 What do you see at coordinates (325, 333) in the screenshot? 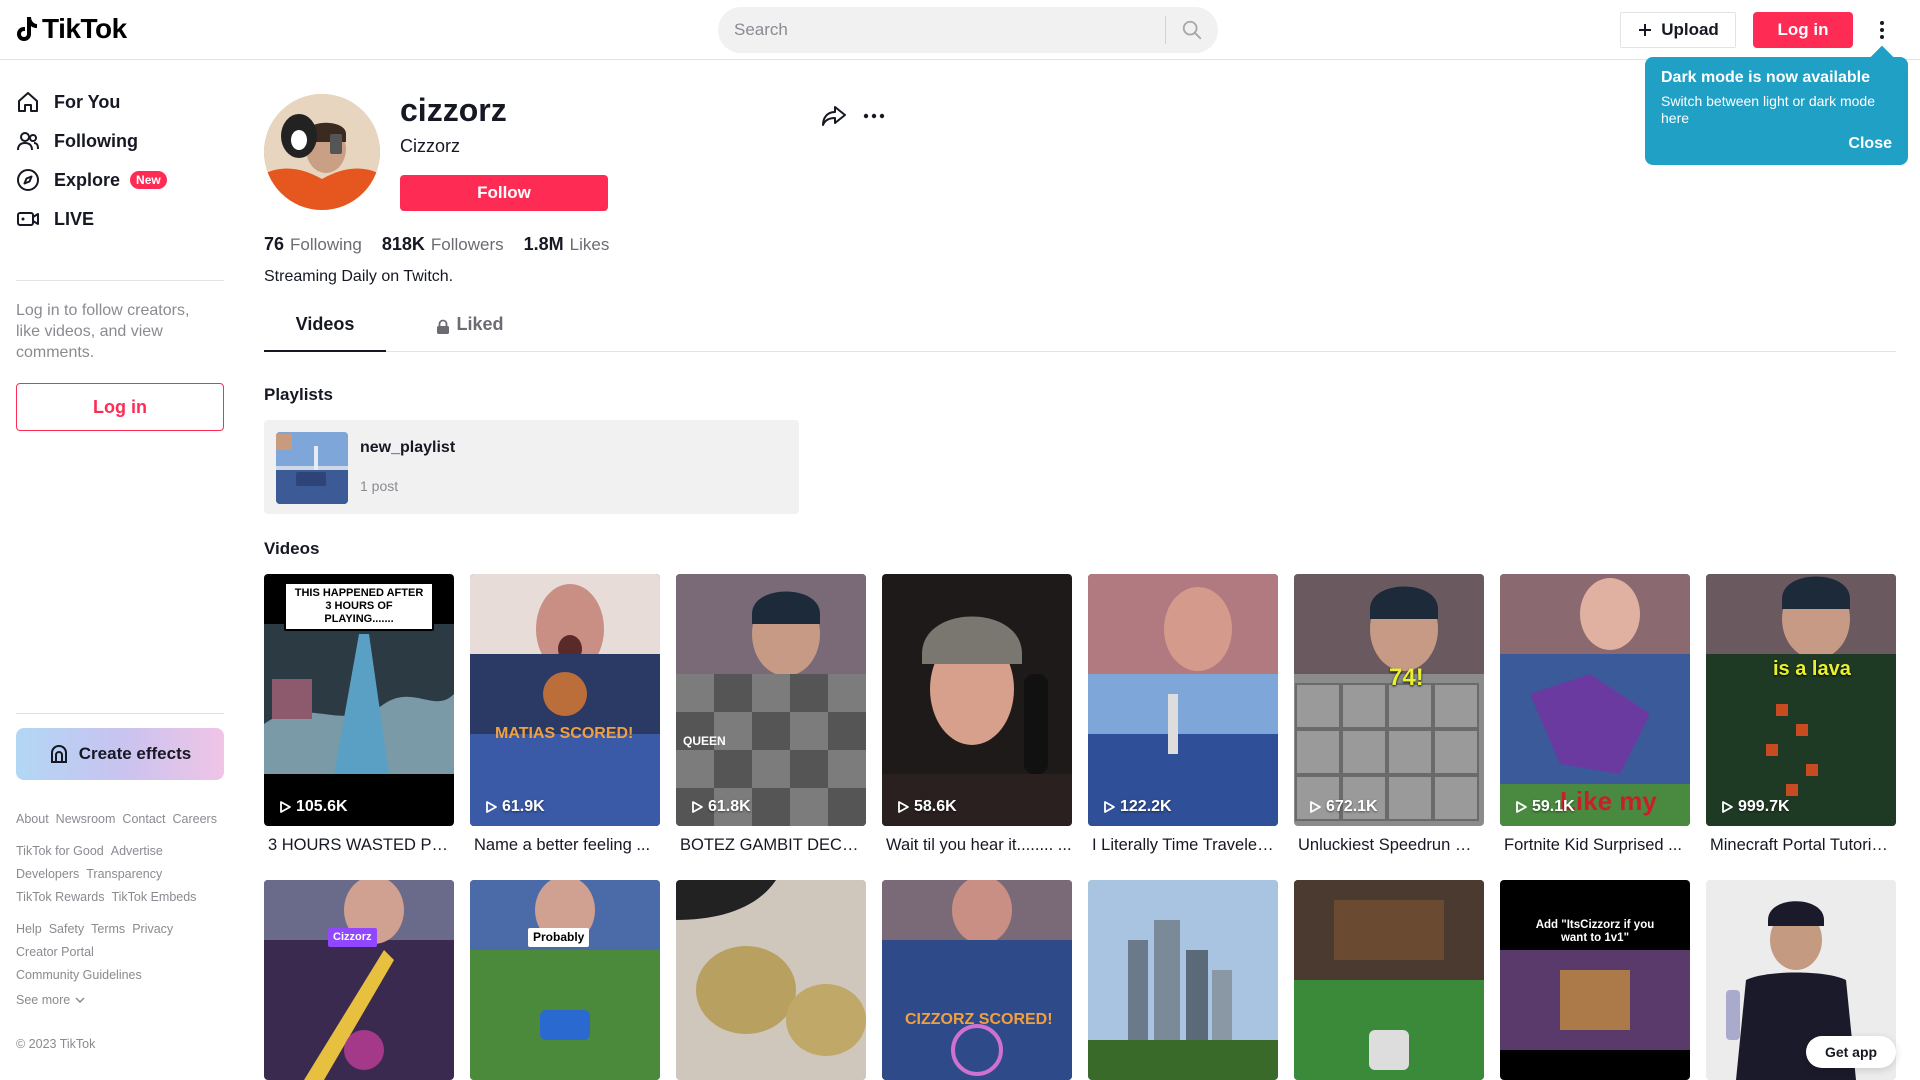
I see `tab-videos: Videos` at bounding box center [325, 333].